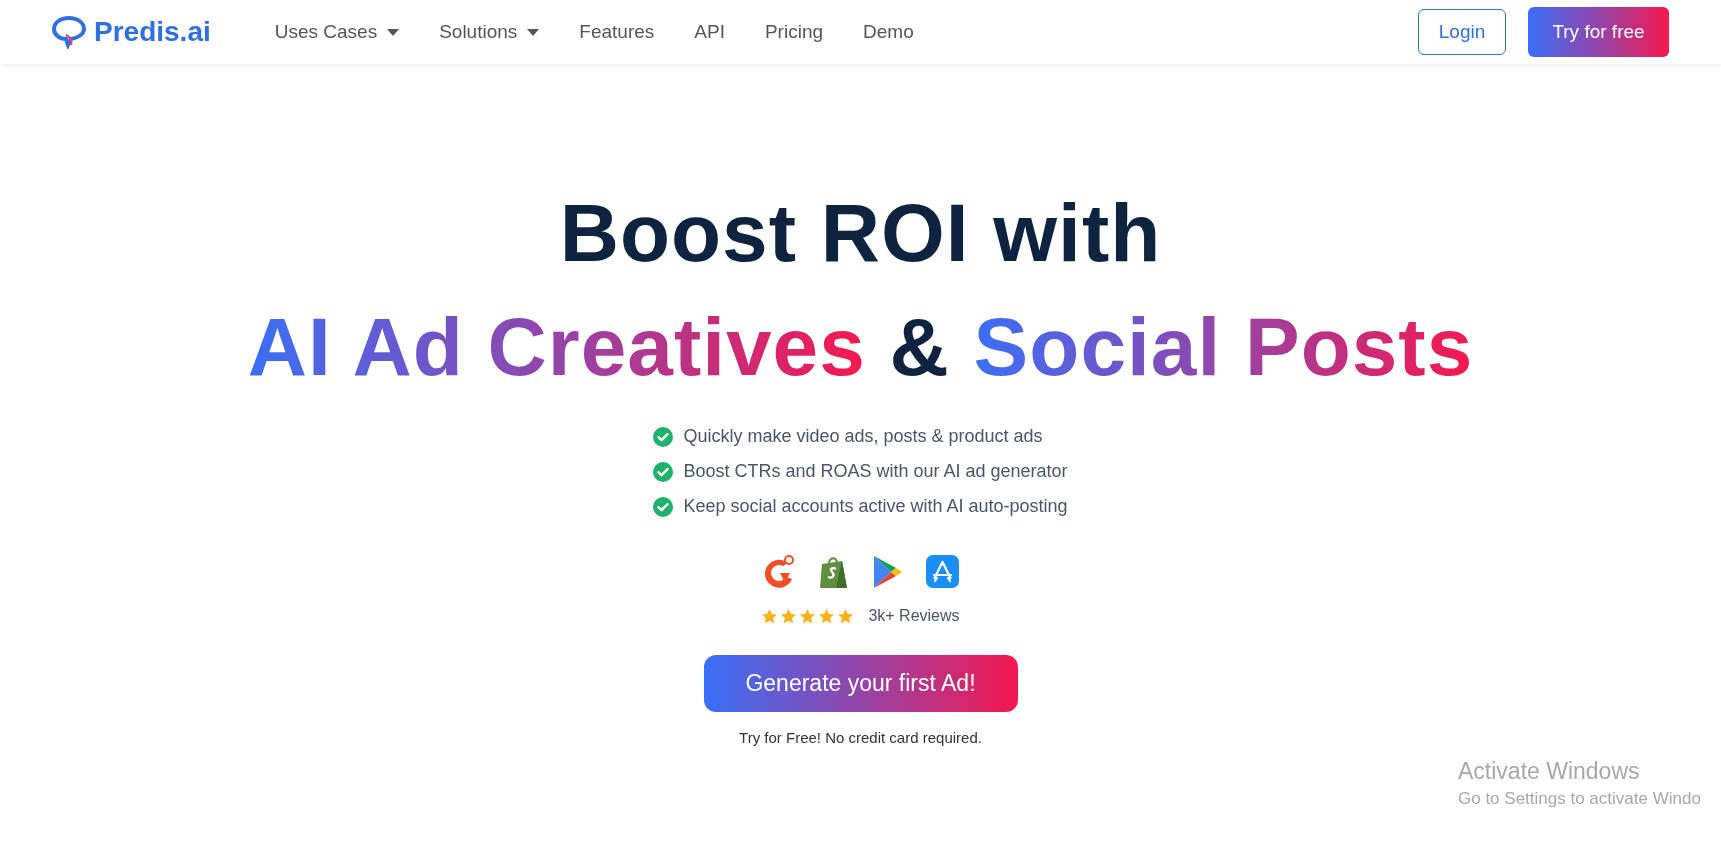 This screenshot has width=1721, height=855. Describe the element at coordinates (779, 572) in the screenshot. I see `g2-logo-icon` at that location.